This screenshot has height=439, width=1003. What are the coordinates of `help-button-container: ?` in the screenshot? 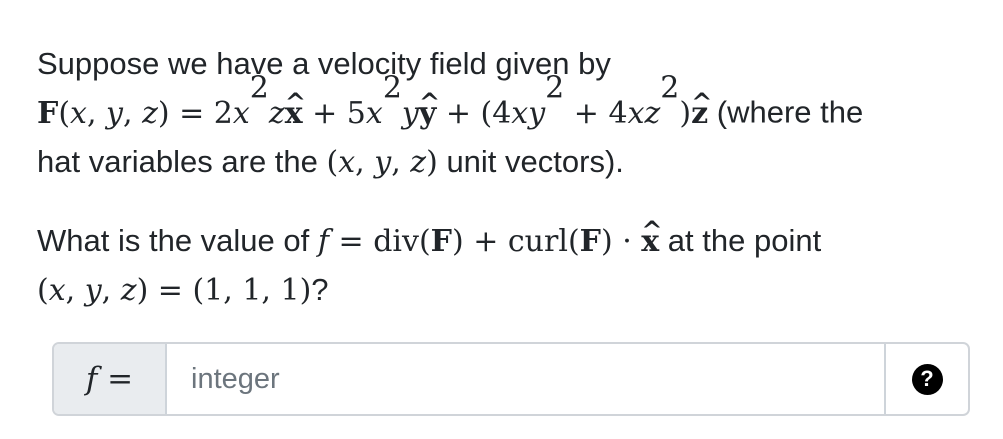 It's located at (926, 379).